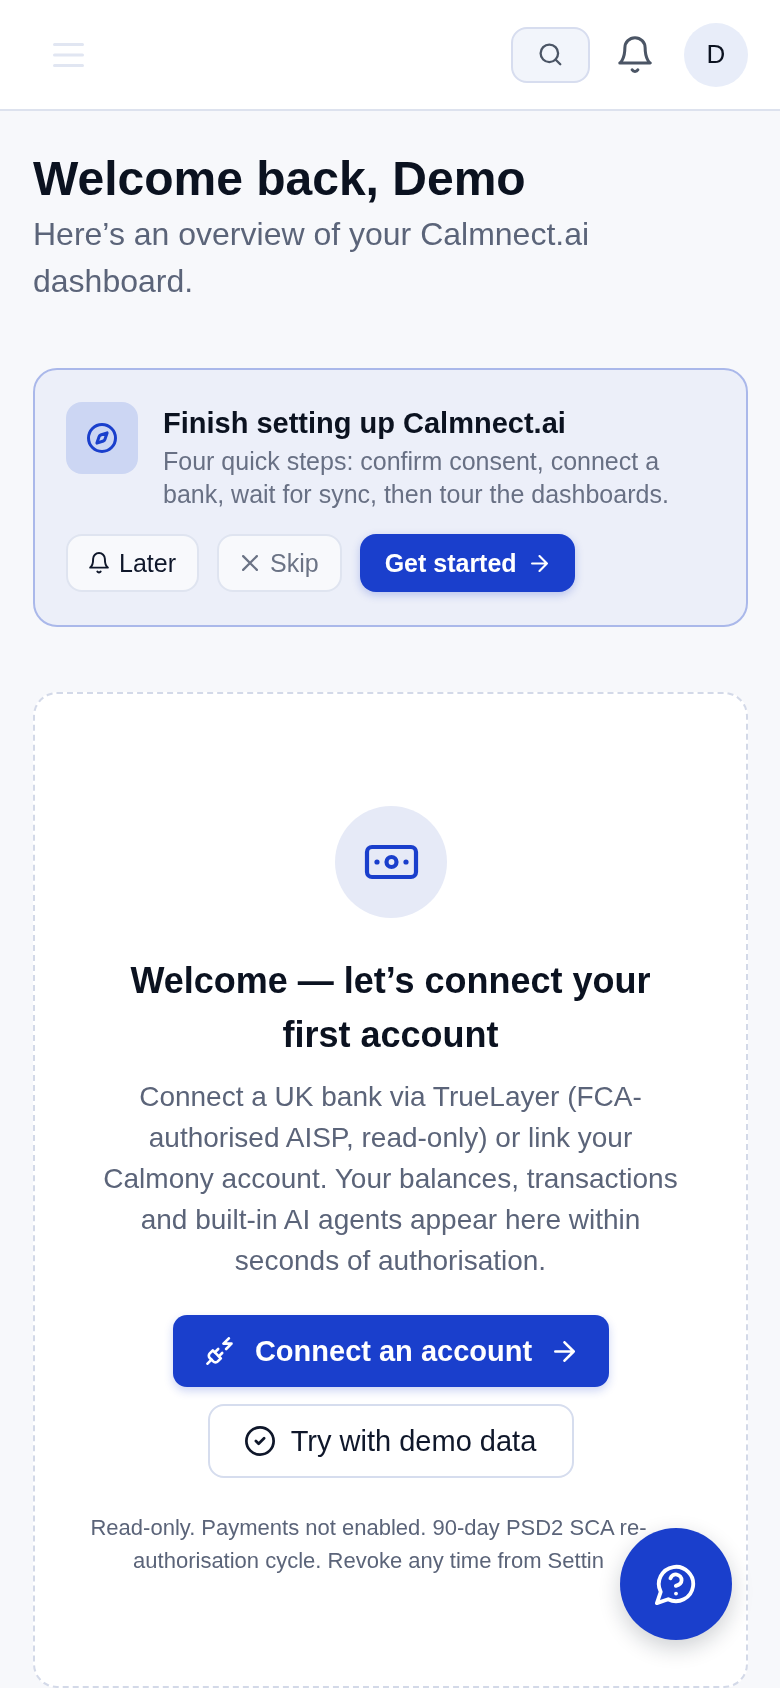 The image size is (780, 1688). What do you see at coordinates (390, 1008) in the screenshot?
I see `connect-title: Welcome — let’s connect your first account` at bounding box center [390, 1008].